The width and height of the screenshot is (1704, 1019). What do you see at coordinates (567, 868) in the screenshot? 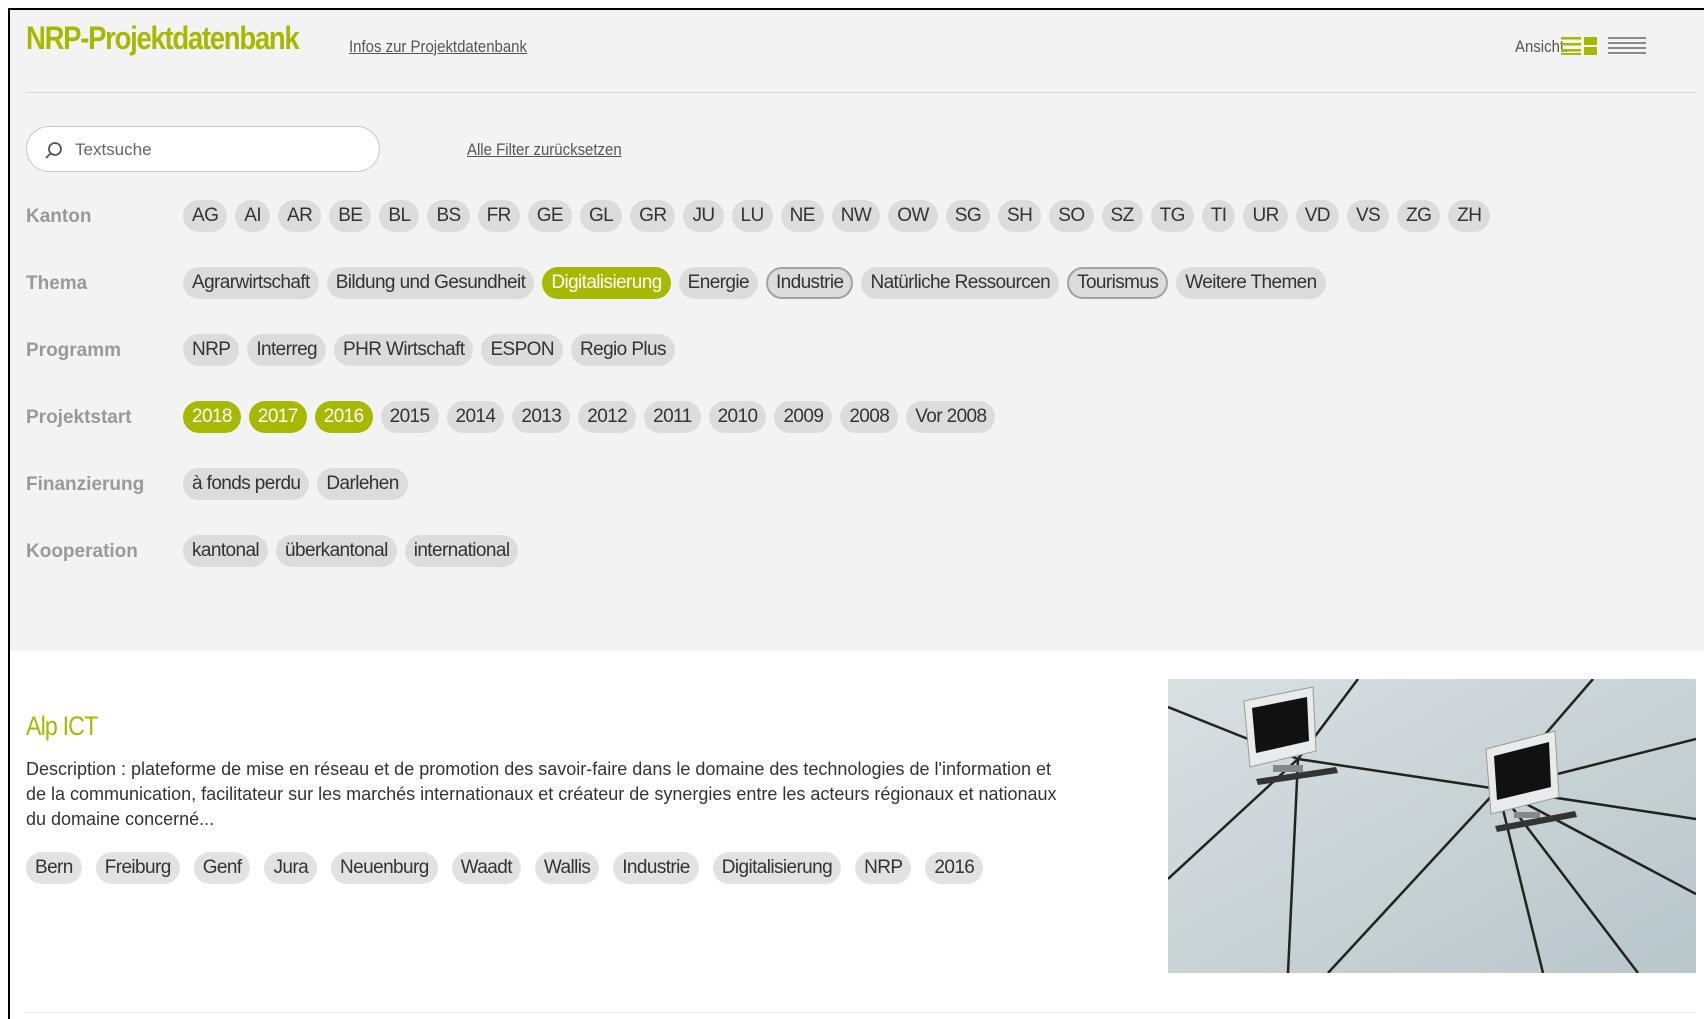
I see `result-tag: Wallis` at bounding box center [567, 868].